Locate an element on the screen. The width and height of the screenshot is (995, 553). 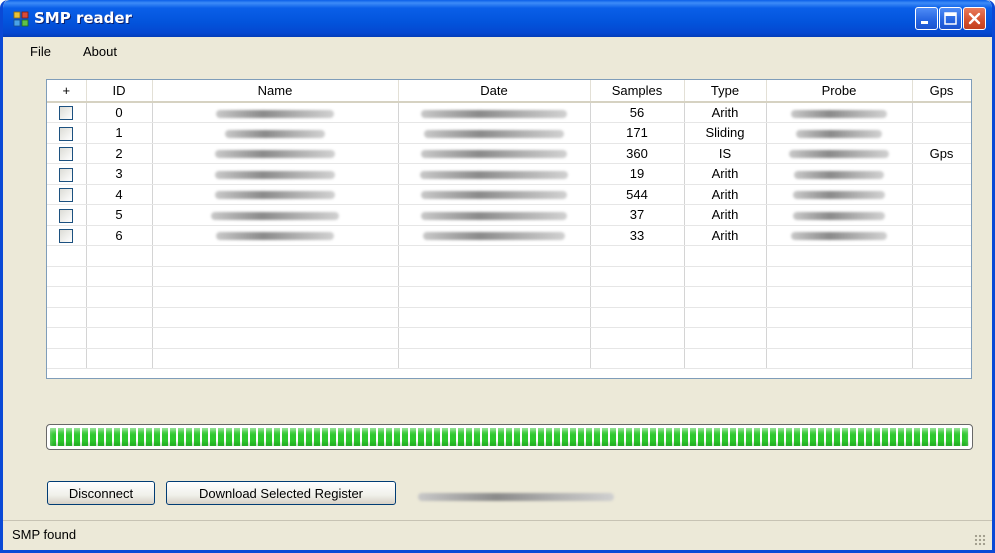
table-row: 3 19 Arith is located at coordinates (509, 174).